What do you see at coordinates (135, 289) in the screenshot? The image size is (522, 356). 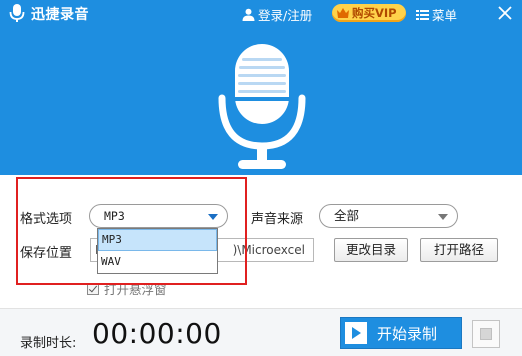 I see `float-window-label: 打开悬浮窗` at bounding box center [135, 289].